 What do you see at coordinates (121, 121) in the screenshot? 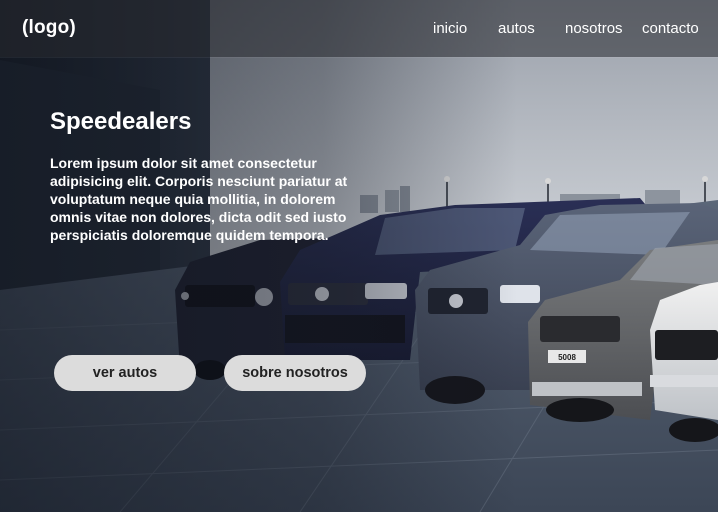
I see `hero-title: Speedealers` at bounding box center [121, 121].